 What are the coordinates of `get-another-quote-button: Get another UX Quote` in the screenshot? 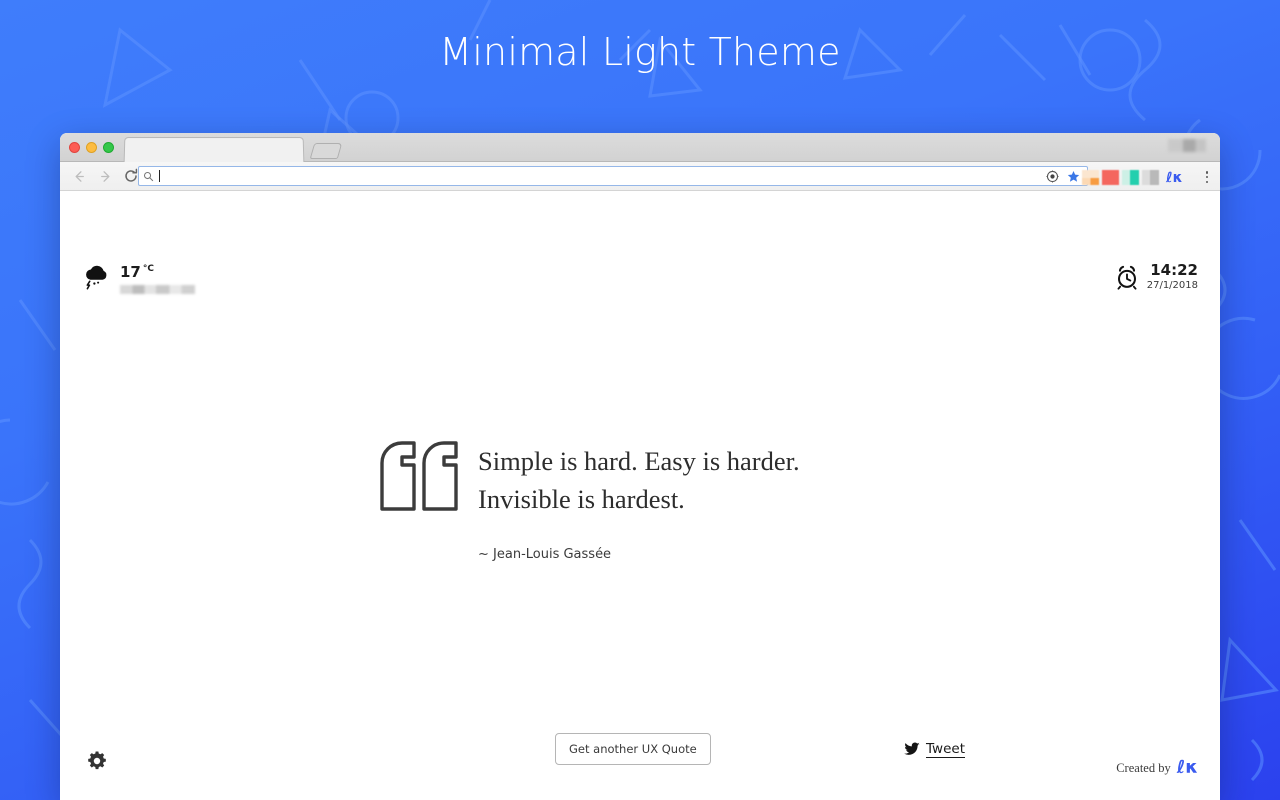 It's located at (633, 749).